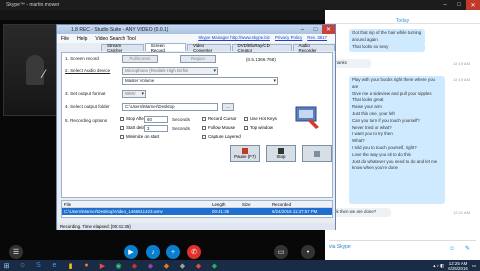  I want to click on audio-device-label: 2. Select Audio device, so click(88, 70).